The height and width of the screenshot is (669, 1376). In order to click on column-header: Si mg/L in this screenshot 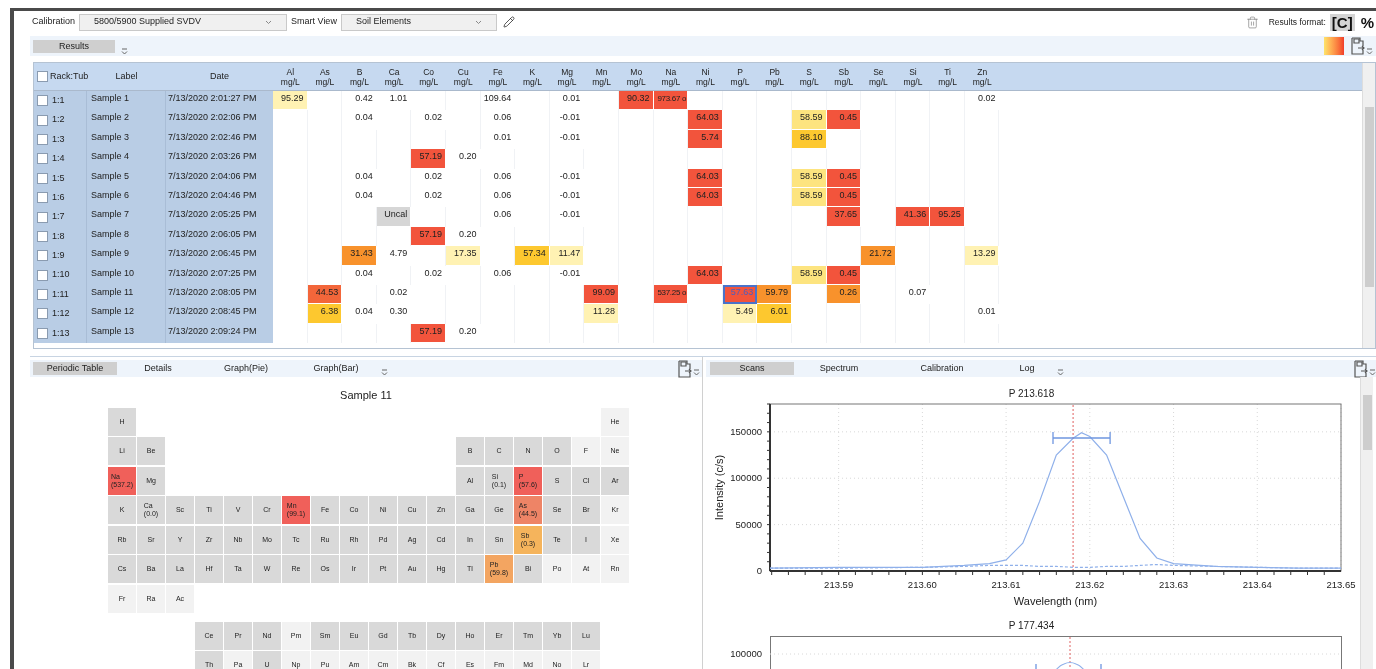, I will do `click(913, 76)`.